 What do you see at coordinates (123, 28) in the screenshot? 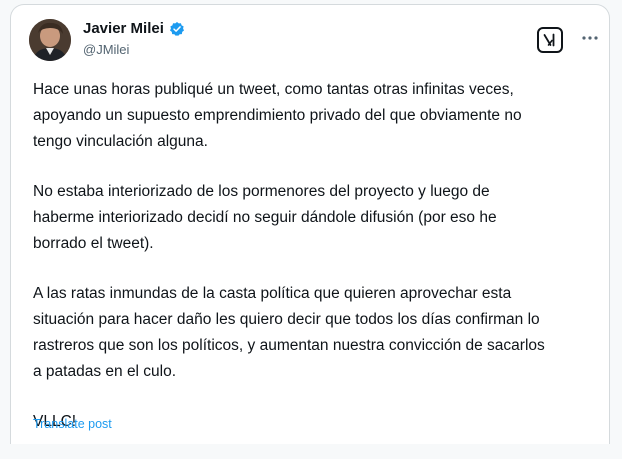
I see `author-display-name: Javier Milei` at bounding box center [123, 28].